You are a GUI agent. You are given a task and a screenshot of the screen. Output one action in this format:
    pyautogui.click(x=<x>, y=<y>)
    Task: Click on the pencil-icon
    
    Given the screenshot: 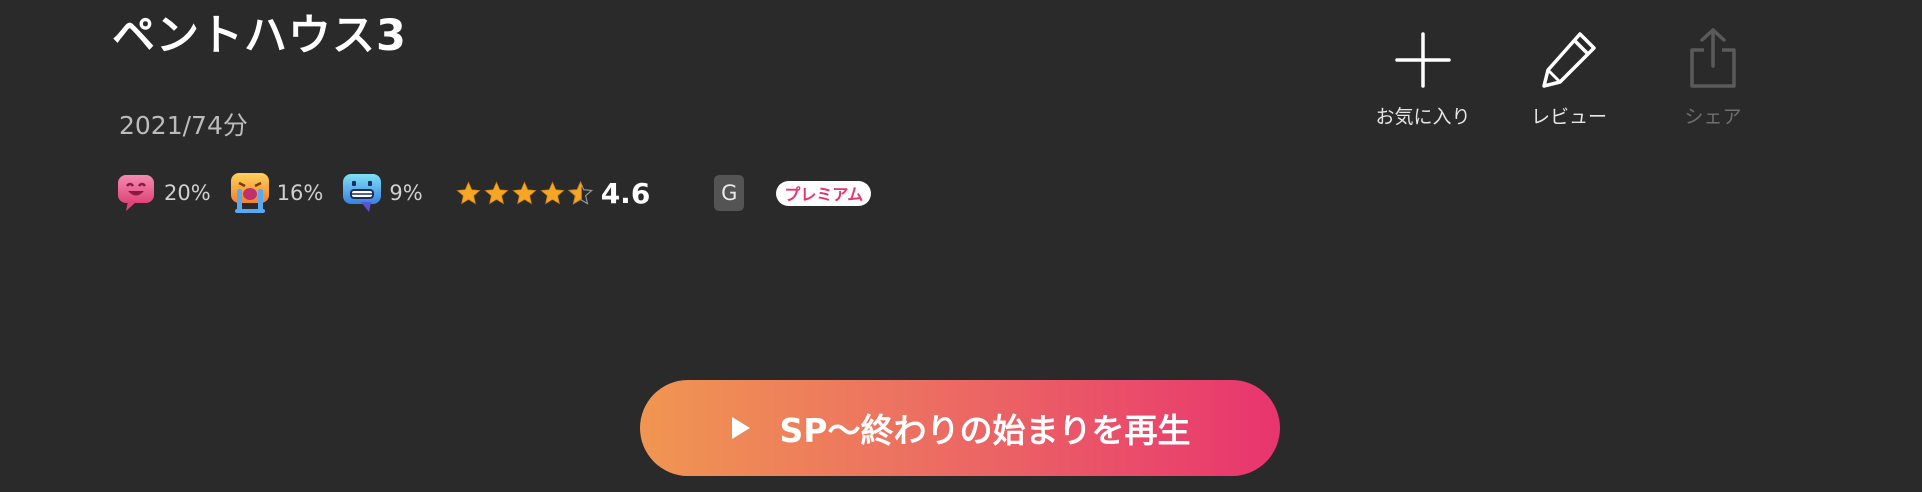 What is the action you would take?
    pyautogui.click(x=1569, y=60)
    